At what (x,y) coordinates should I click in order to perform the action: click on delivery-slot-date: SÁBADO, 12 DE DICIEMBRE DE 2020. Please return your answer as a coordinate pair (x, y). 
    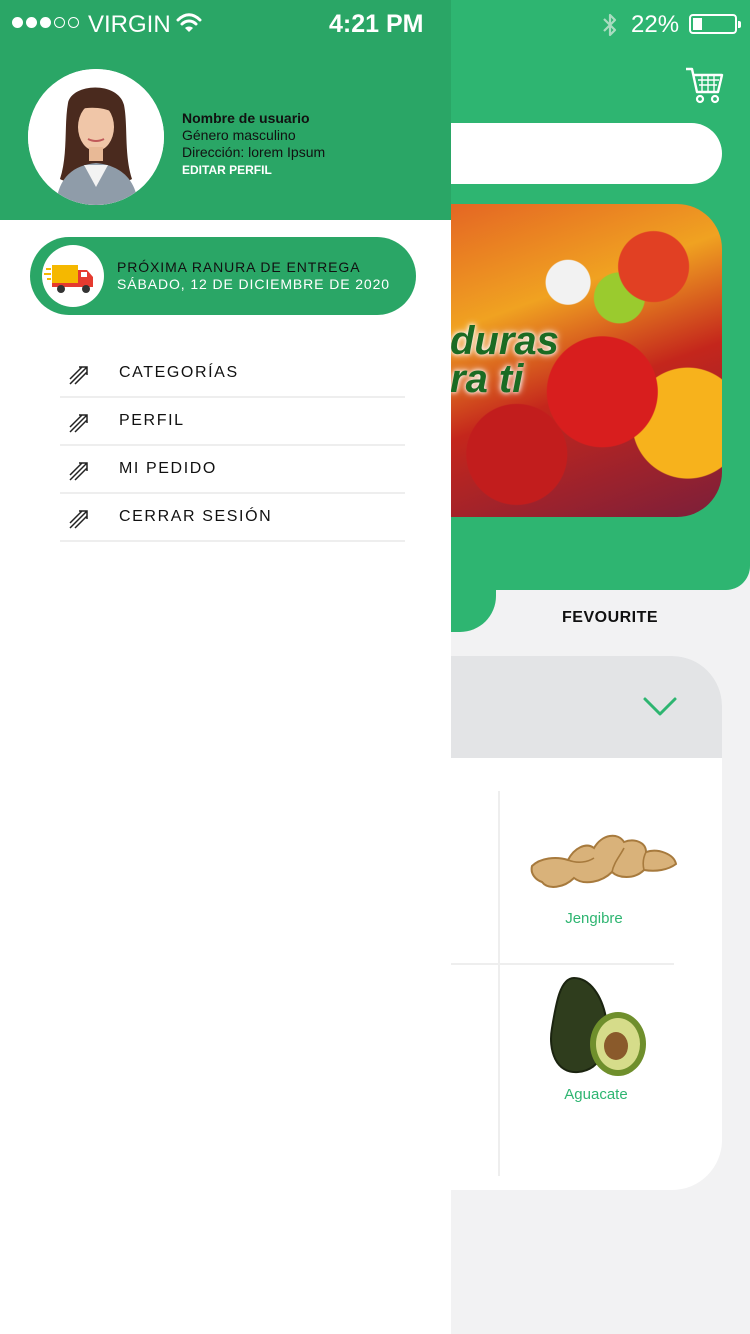
    Looking at the image, I should click on (253, 284).